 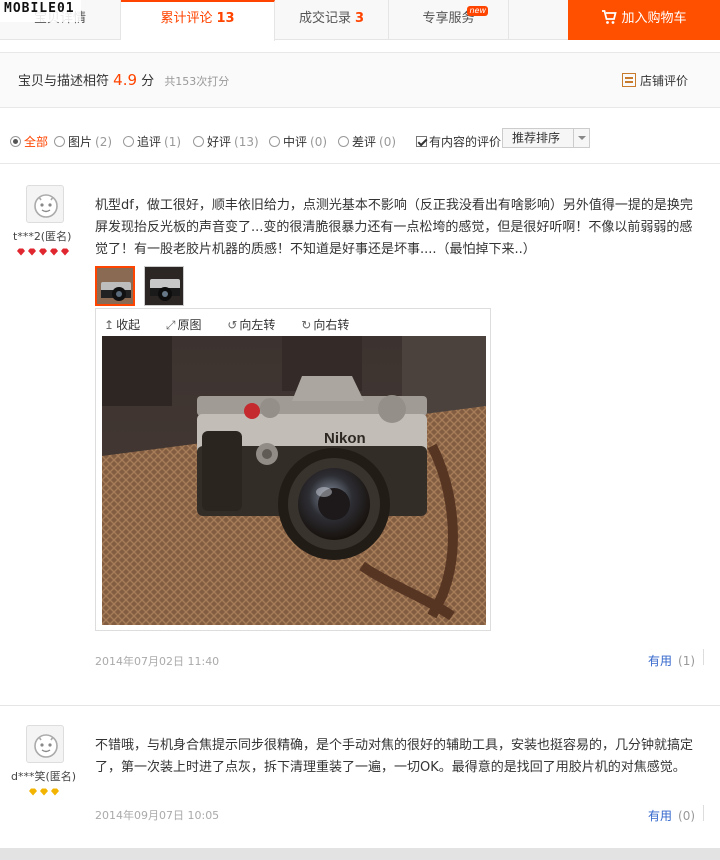 What do you see at coordinates (246, 142) in the screenshot?
I see `filter-good-count: (13)` at bounding box center [246, 142].